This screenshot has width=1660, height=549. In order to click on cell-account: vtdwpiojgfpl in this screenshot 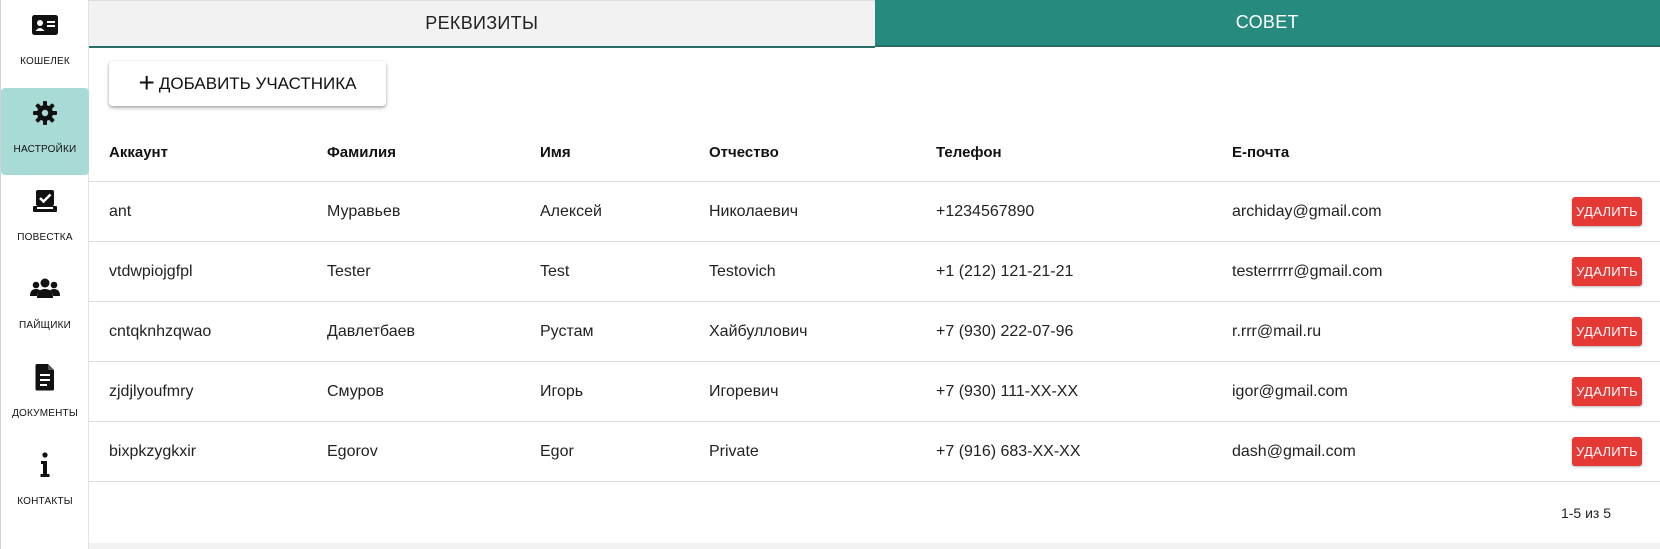, I will do `click(208, 271)`.